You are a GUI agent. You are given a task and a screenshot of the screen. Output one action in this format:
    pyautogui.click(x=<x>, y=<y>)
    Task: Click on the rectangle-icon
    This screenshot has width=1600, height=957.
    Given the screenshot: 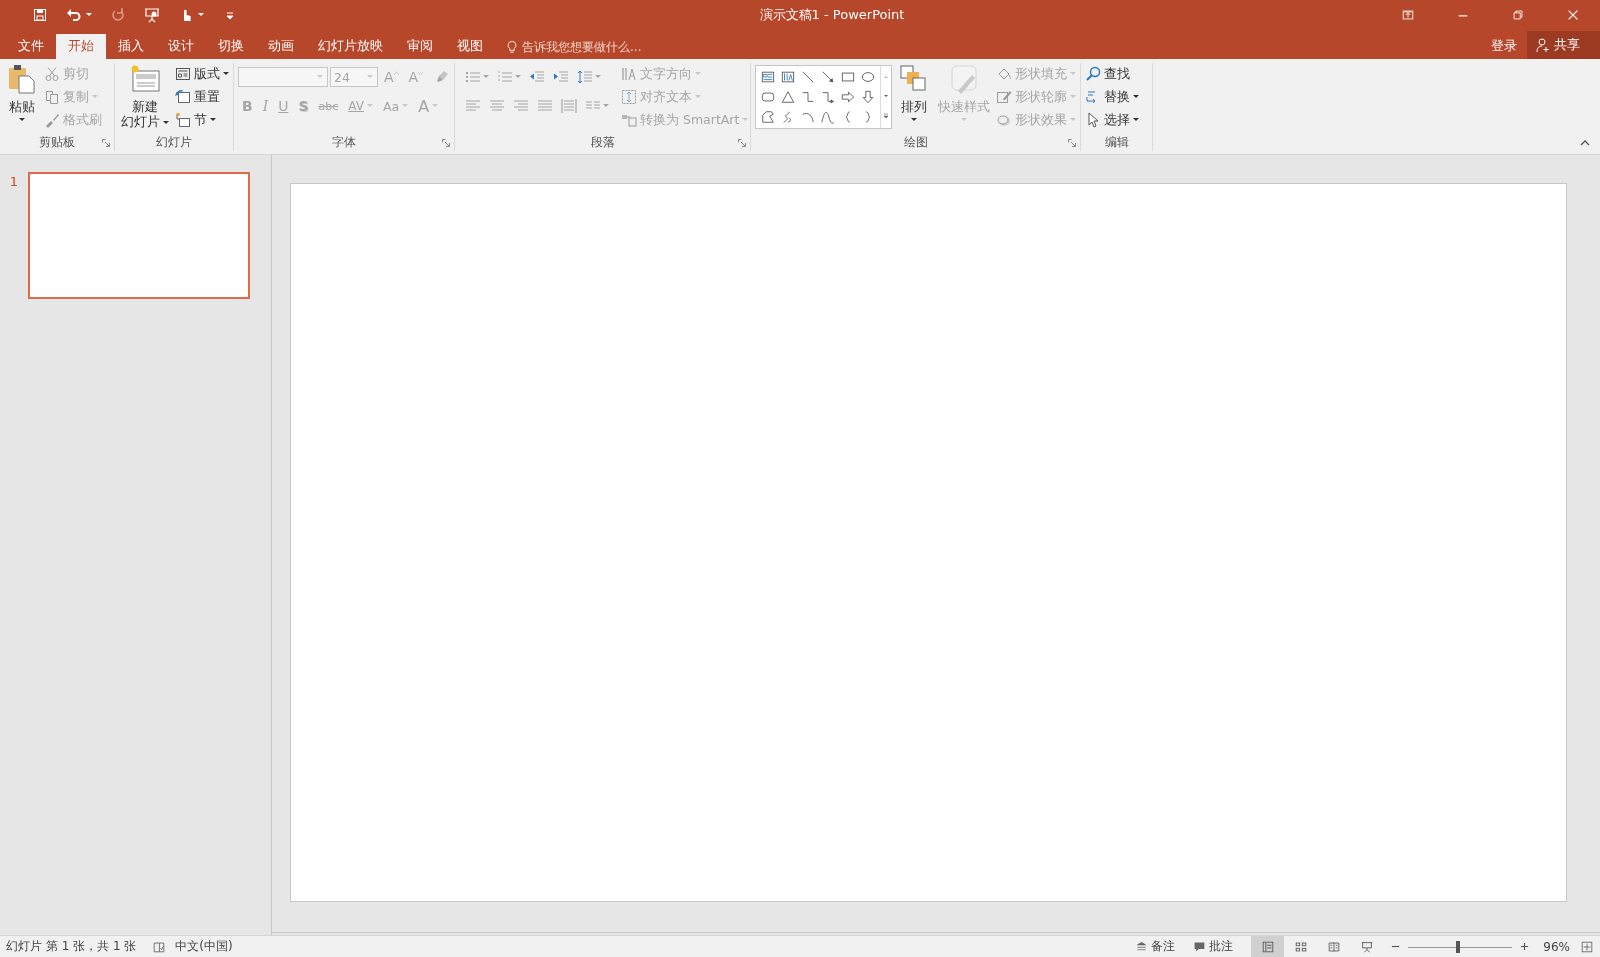 What is the action you would take?
    pyautogui.click(x=848, y=77)
    